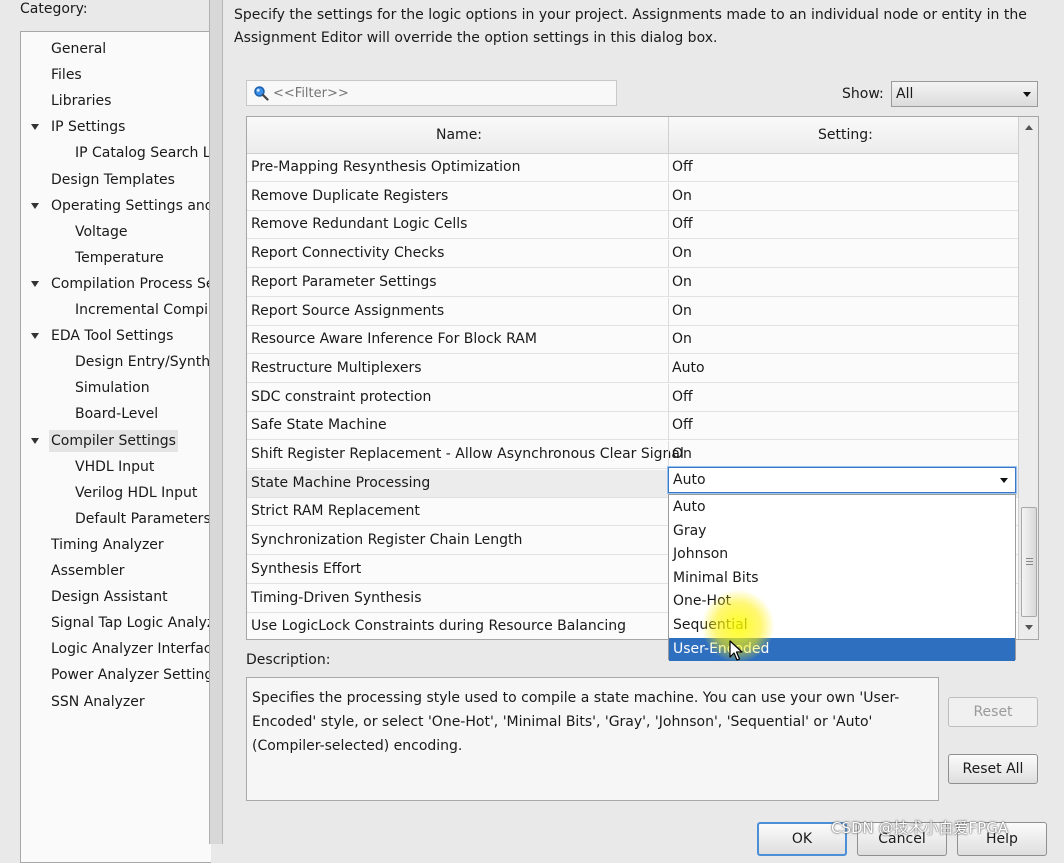 This screenshot has width=1064, height=863. I want to click on scroll-up-icon, so click(1029, 127).